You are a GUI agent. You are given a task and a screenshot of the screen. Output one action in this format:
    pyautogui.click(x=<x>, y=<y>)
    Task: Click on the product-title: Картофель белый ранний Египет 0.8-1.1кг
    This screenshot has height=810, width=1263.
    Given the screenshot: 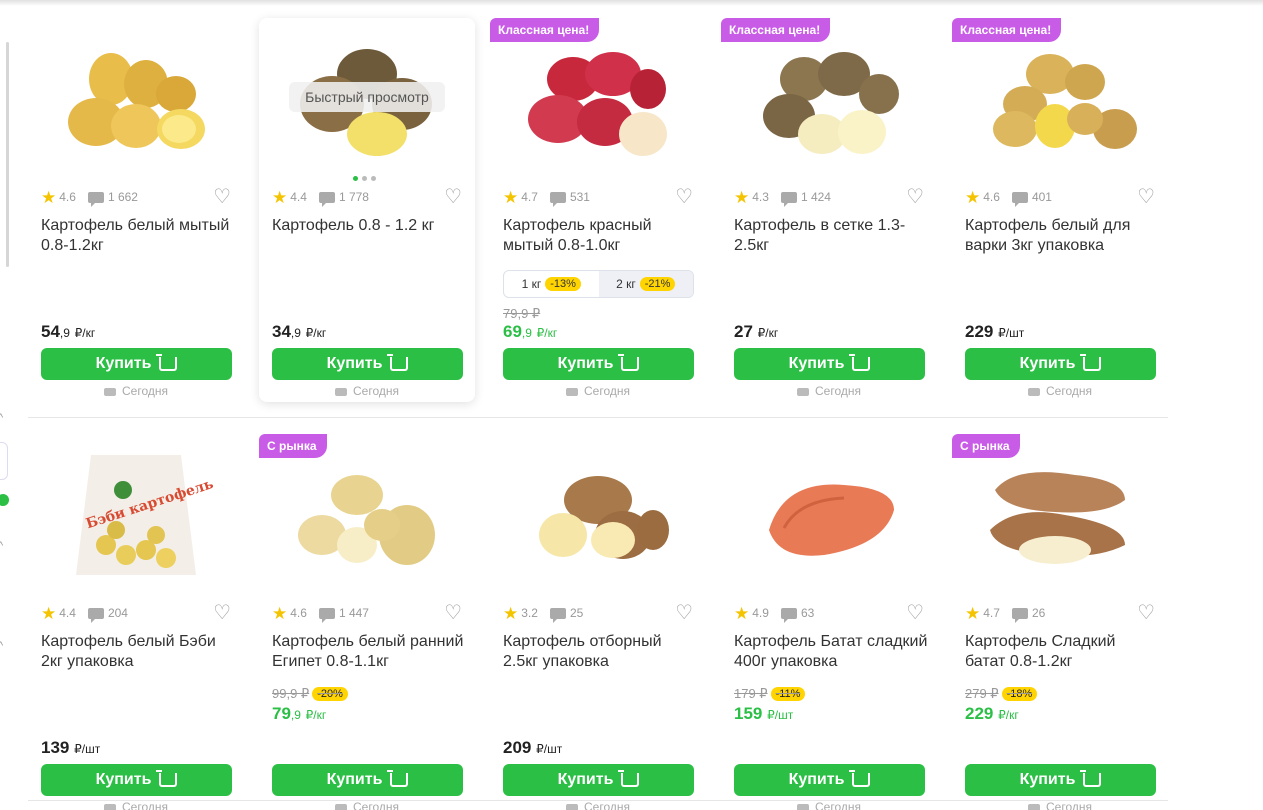 What is the action you would take?
    pyautogui.click(x=369, y=652)
    